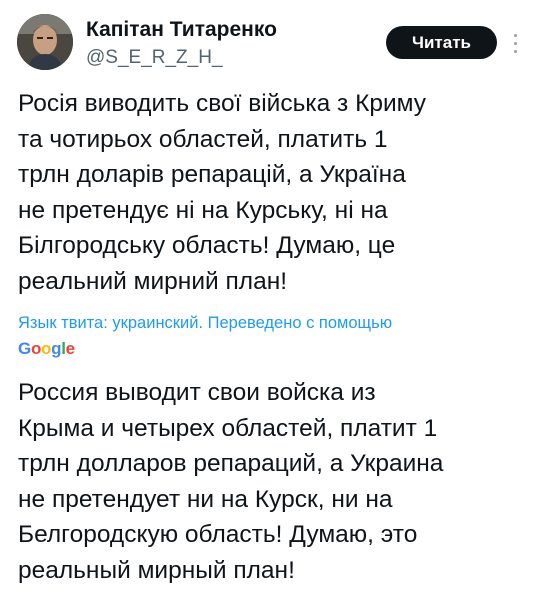 This screenshot has height=600, width=542. I want to click on follow-button: Читать, so click(441, 42).